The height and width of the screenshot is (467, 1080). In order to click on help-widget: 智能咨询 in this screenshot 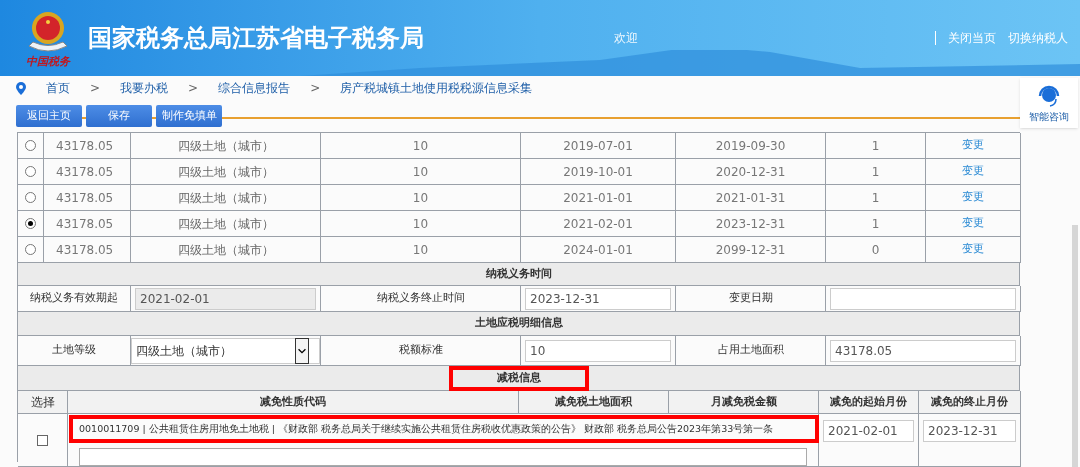, I will do `click(1049, 103)`.